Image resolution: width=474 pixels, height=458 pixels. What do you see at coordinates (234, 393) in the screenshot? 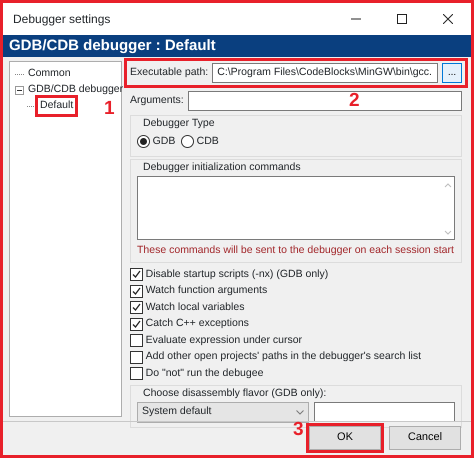
I see `group-title: Choose disassembly flavor (GDB only):` at bounding box center [234, 393].